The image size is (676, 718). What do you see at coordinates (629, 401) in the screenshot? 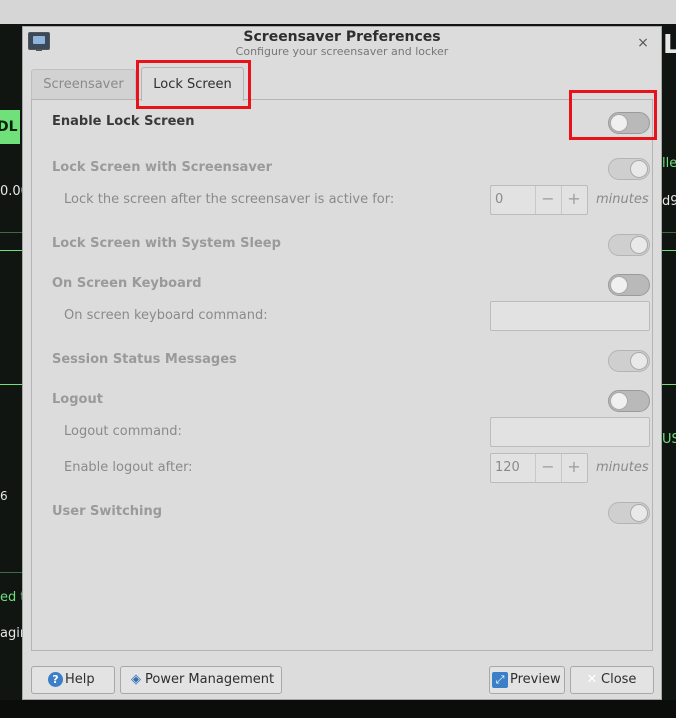
I see `logout-toggle` at bounding box center [629, 401].